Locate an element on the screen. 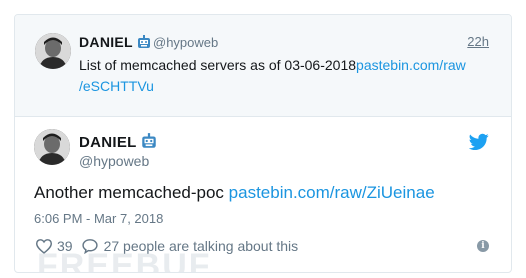 Image resolution: width=526 pixels, height=278 pixels. tweet-actions: 39 27 people are talking about this is located at coordinates (166, 246).